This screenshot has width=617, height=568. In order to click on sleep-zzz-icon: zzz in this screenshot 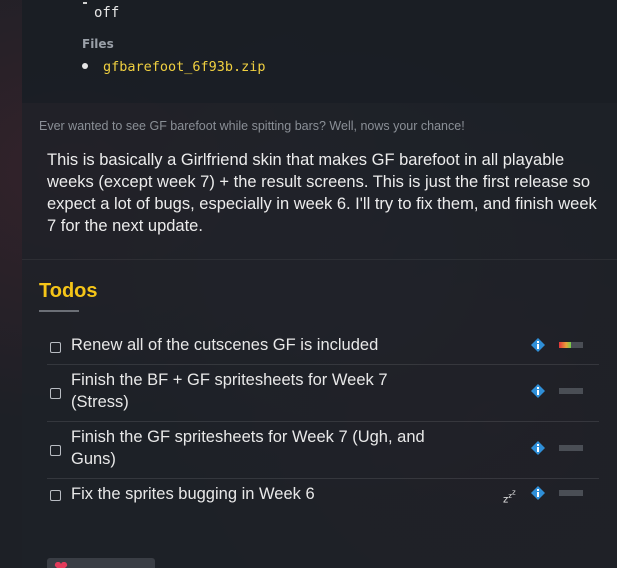, I will do `click(509, 497)`.